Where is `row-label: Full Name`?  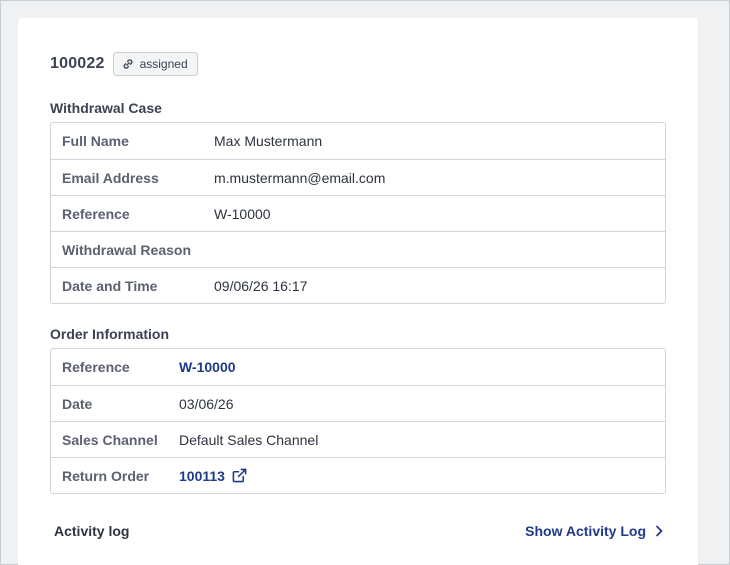 row-label: Full Name is located at coordinates (95, 141).